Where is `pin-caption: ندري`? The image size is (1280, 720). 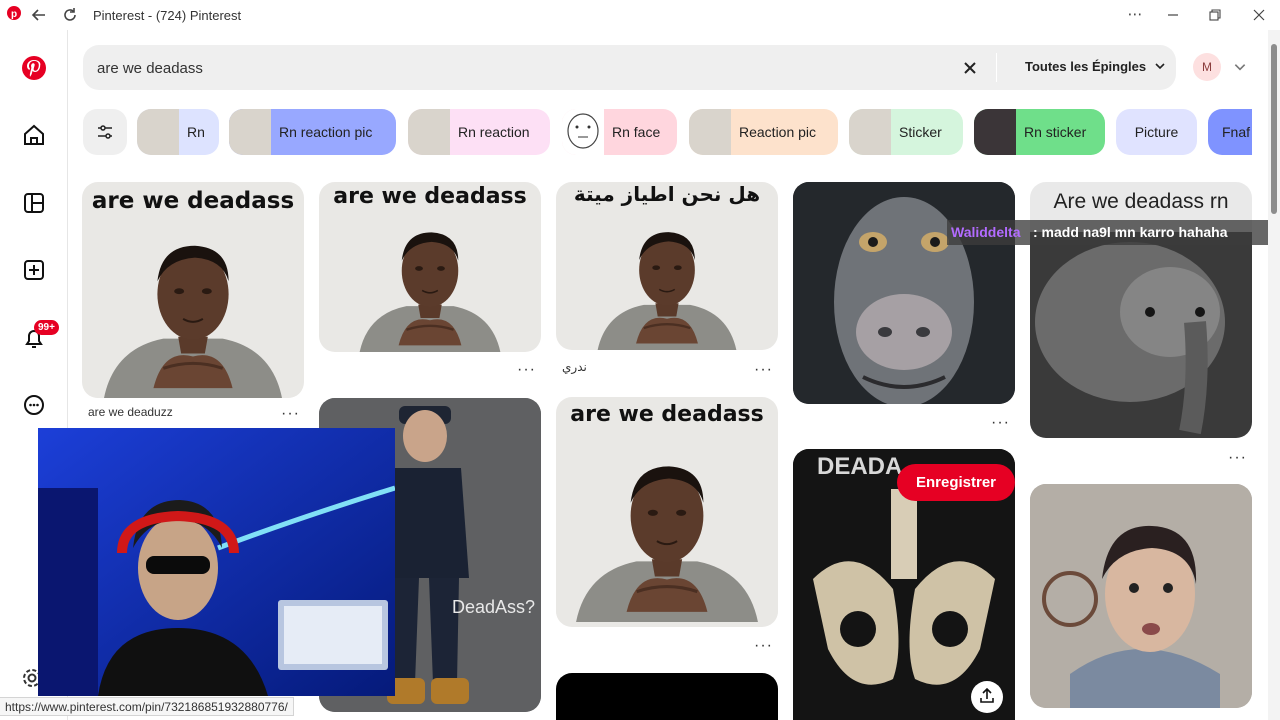 pin-caption: ندري is located at coordinates (574, 367).